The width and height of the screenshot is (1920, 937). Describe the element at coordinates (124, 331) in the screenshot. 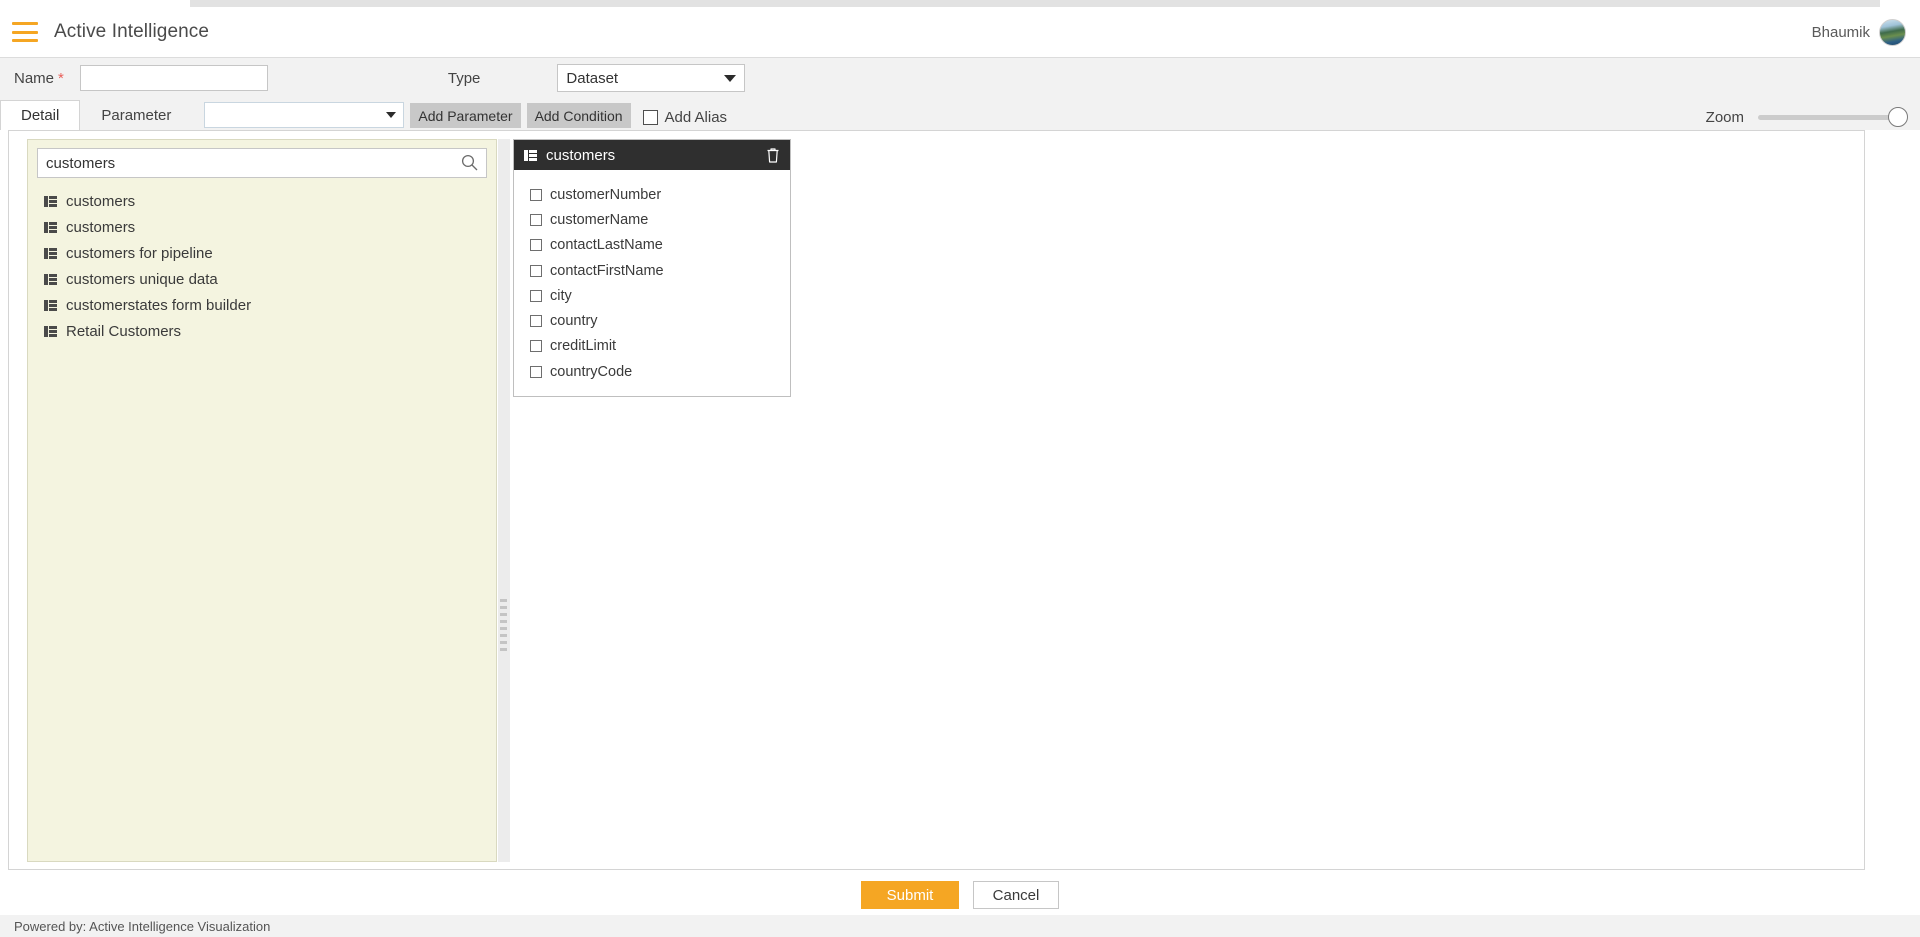

I see `list-item-label: Retail Customers` at that location.